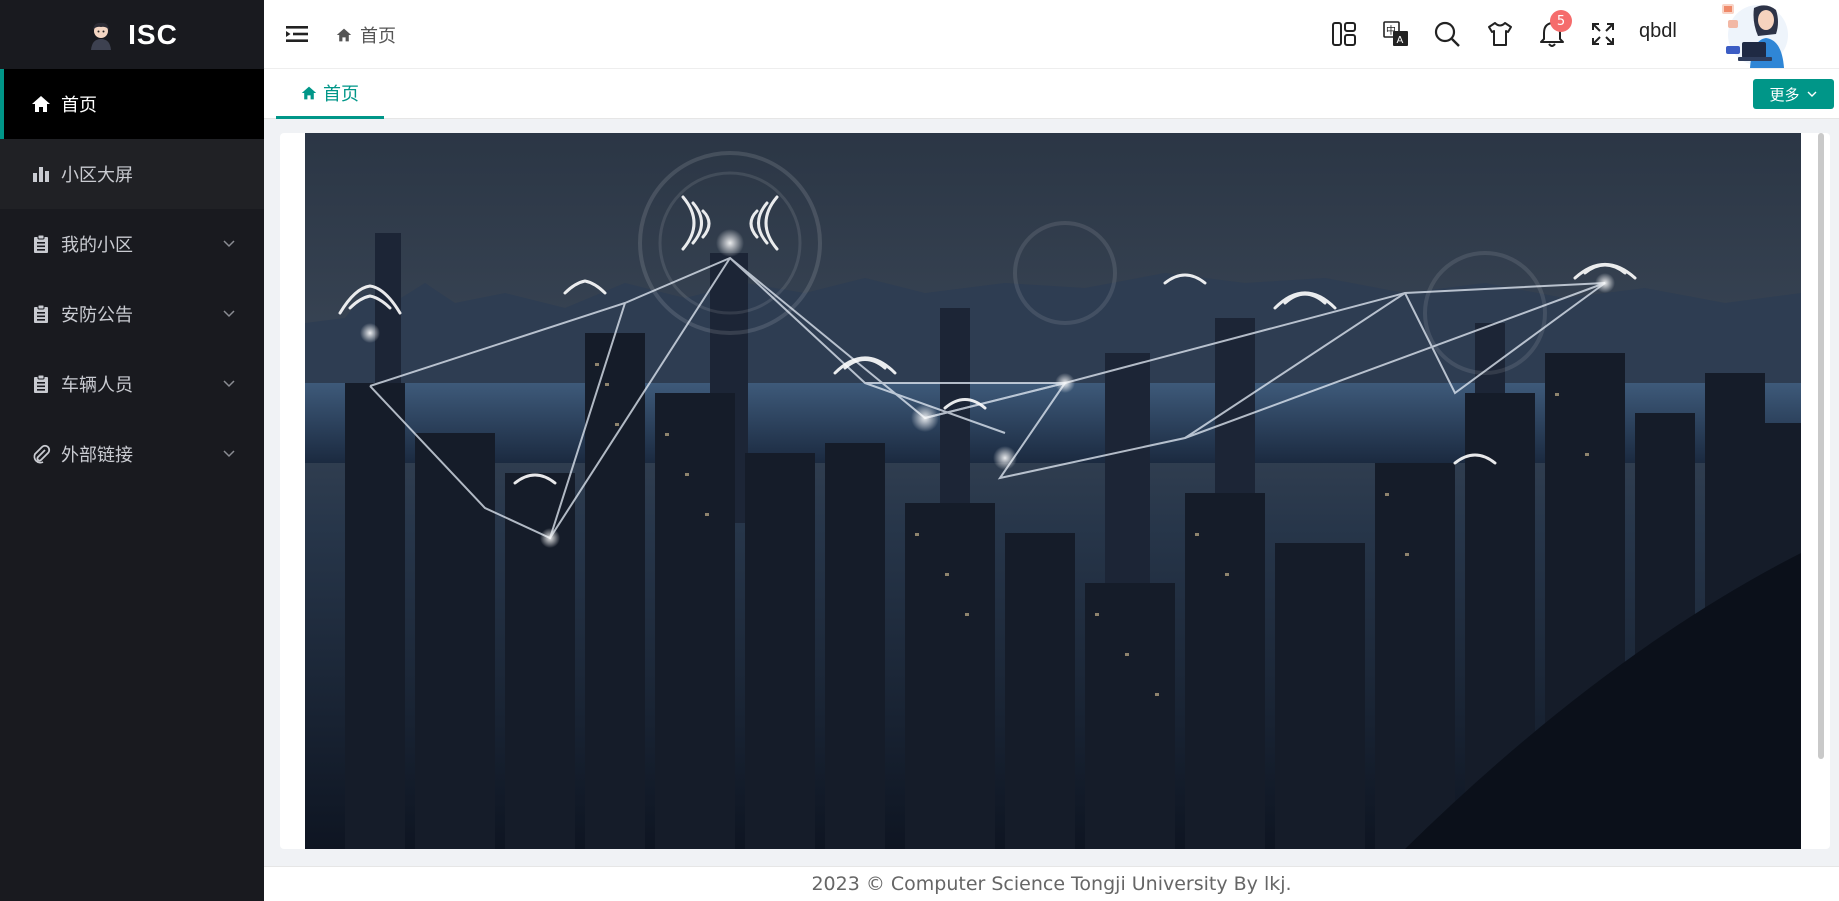  What do you see at coordinates (97, 385) in the screenshot?
I see `sidebar-item-label: 车辆人员` at bounding box center [97, 385].